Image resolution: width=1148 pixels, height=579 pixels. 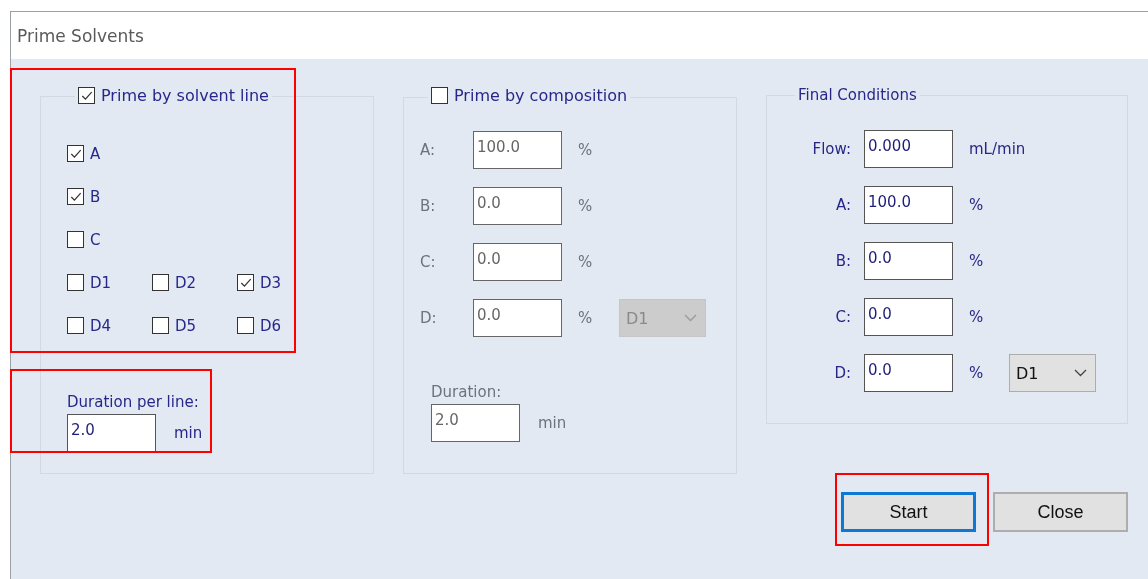 I want to click on dialog-button: Close, so click(x=1060, y=512).